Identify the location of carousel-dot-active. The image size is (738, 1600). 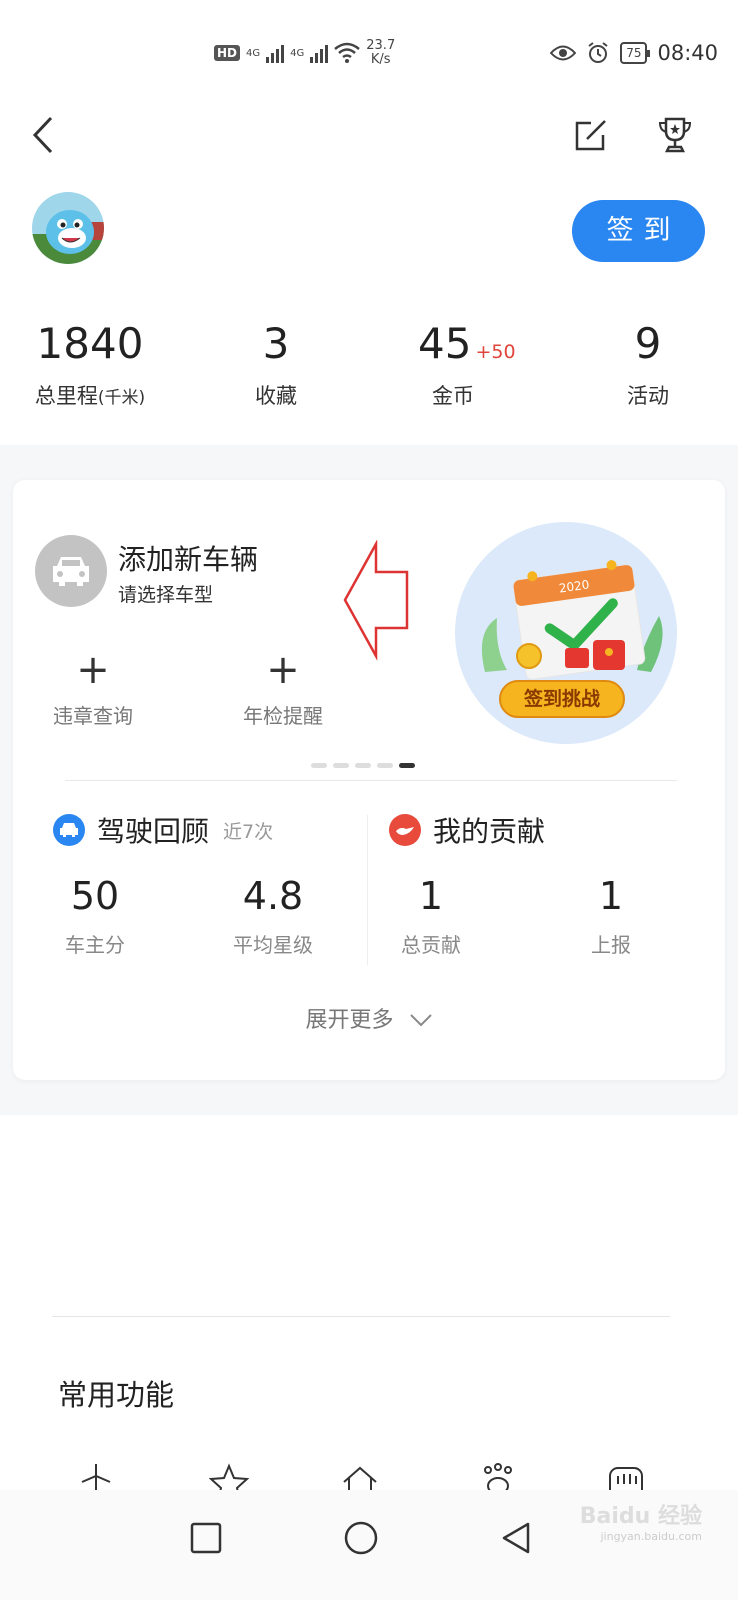
(407, 765).